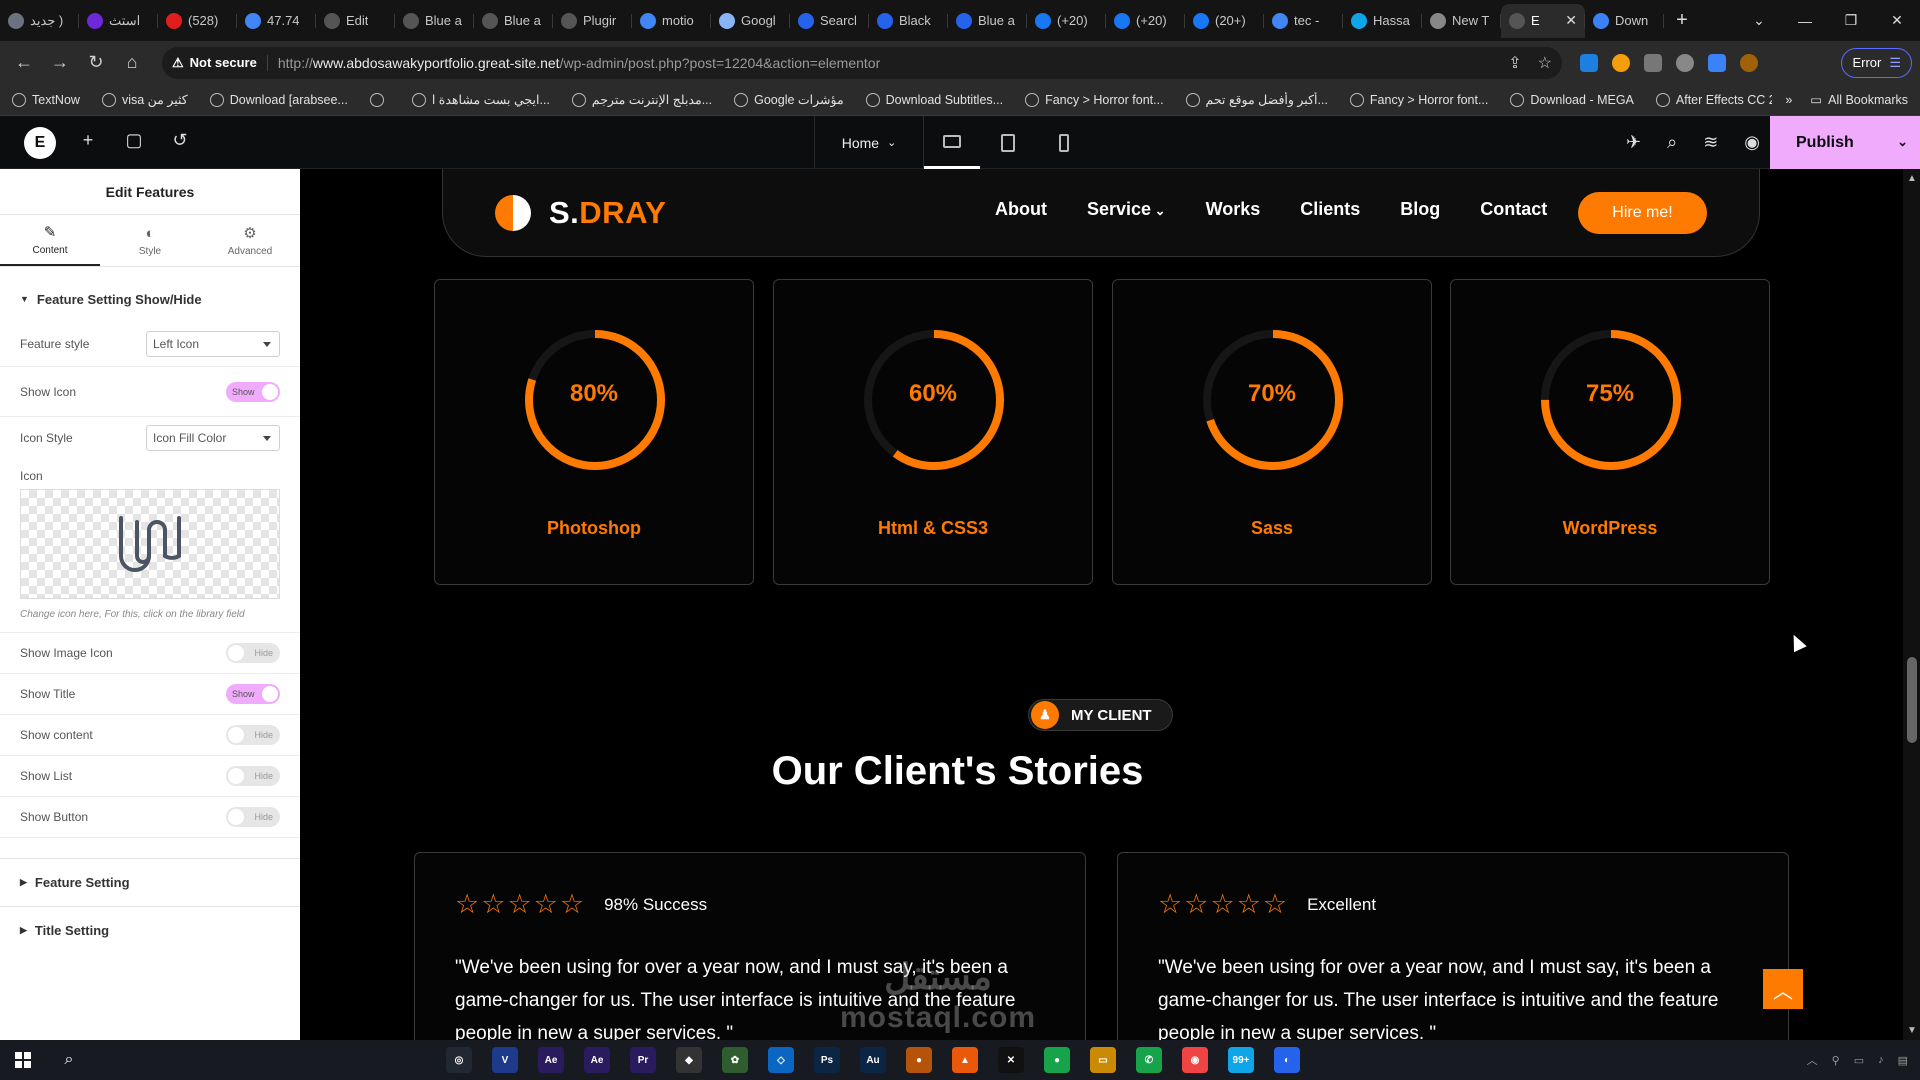 The image size is (1920, 1080). What do you see at coordinates (505, 1060) in the screenshot?
I see `taskbar-app-icon: V` at bounding box center [505, 1060].